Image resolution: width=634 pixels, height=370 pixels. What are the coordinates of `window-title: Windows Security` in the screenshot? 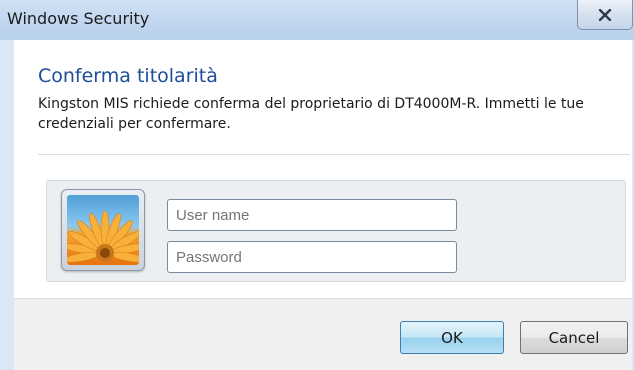 It's located at (78, 18).